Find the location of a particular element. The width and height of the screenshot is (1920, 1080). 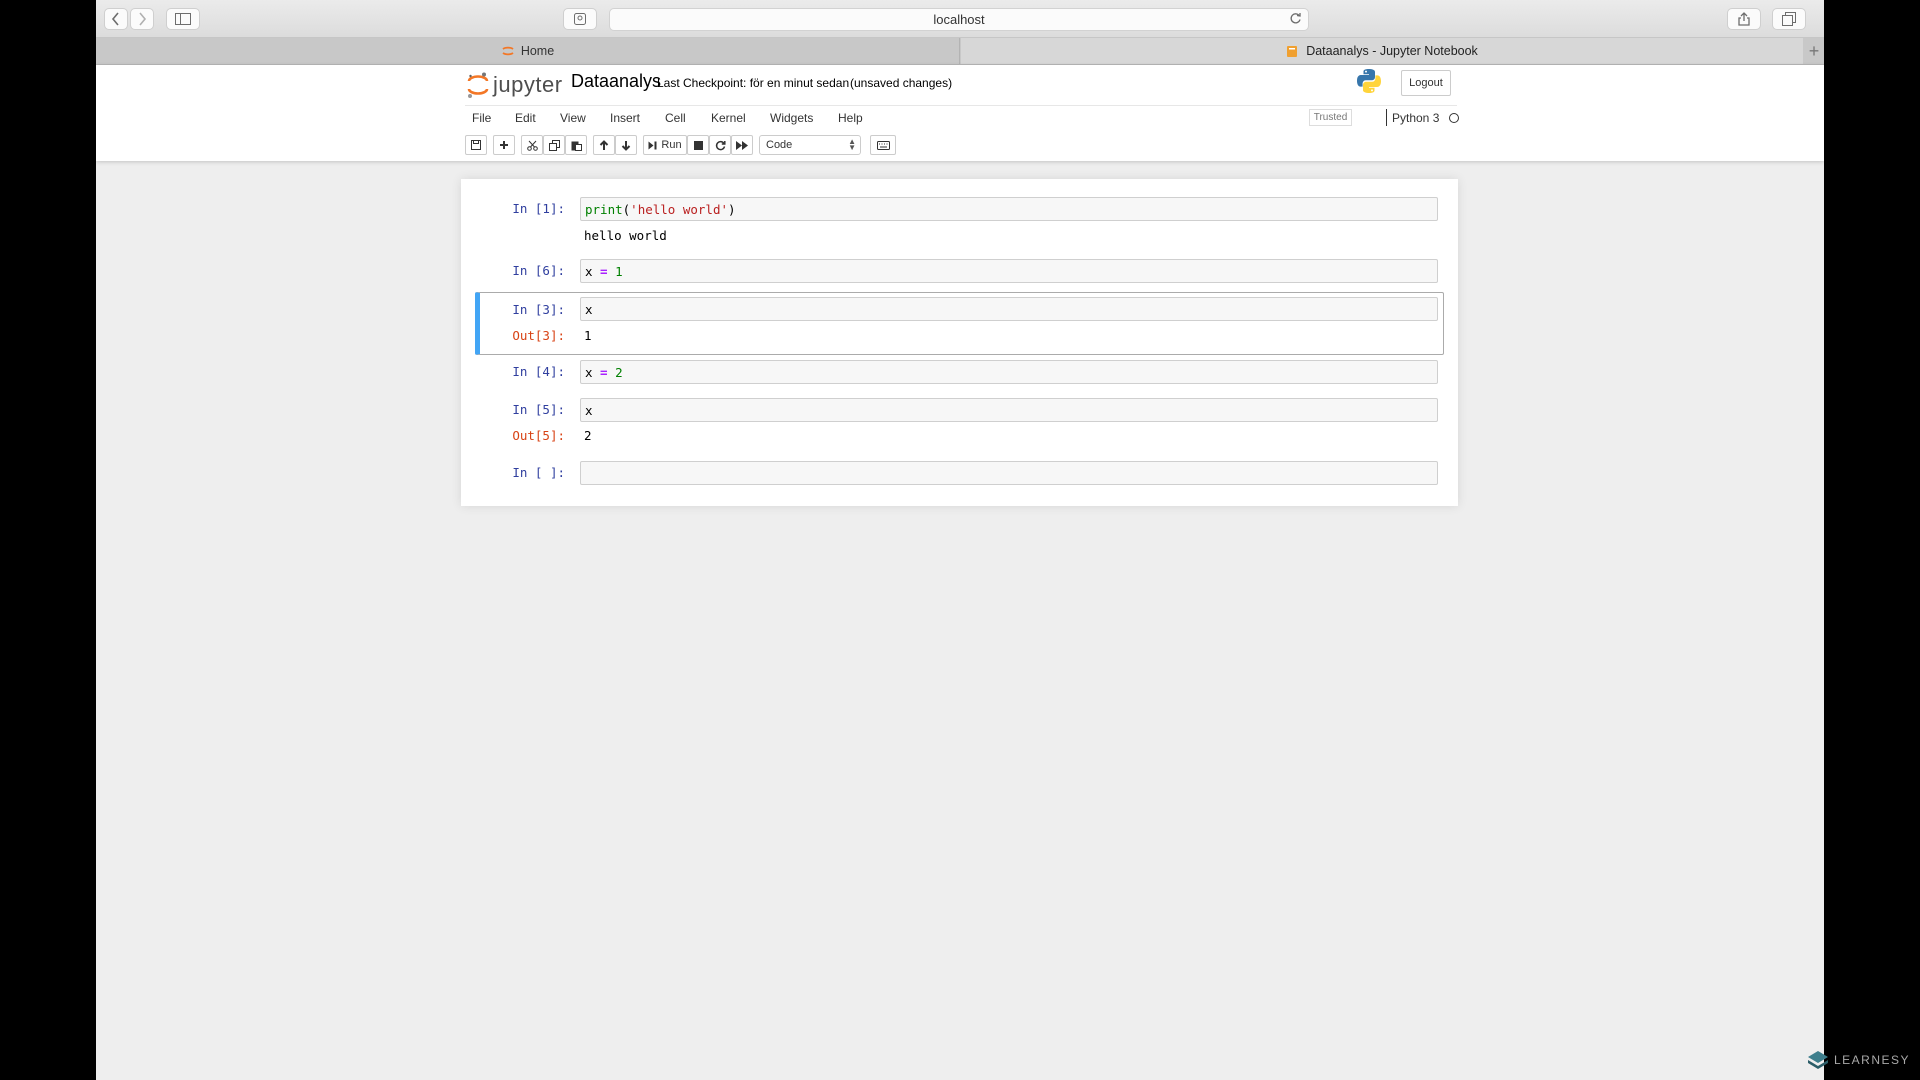

logout-button: Logout is located at coordinates (1426, 83).